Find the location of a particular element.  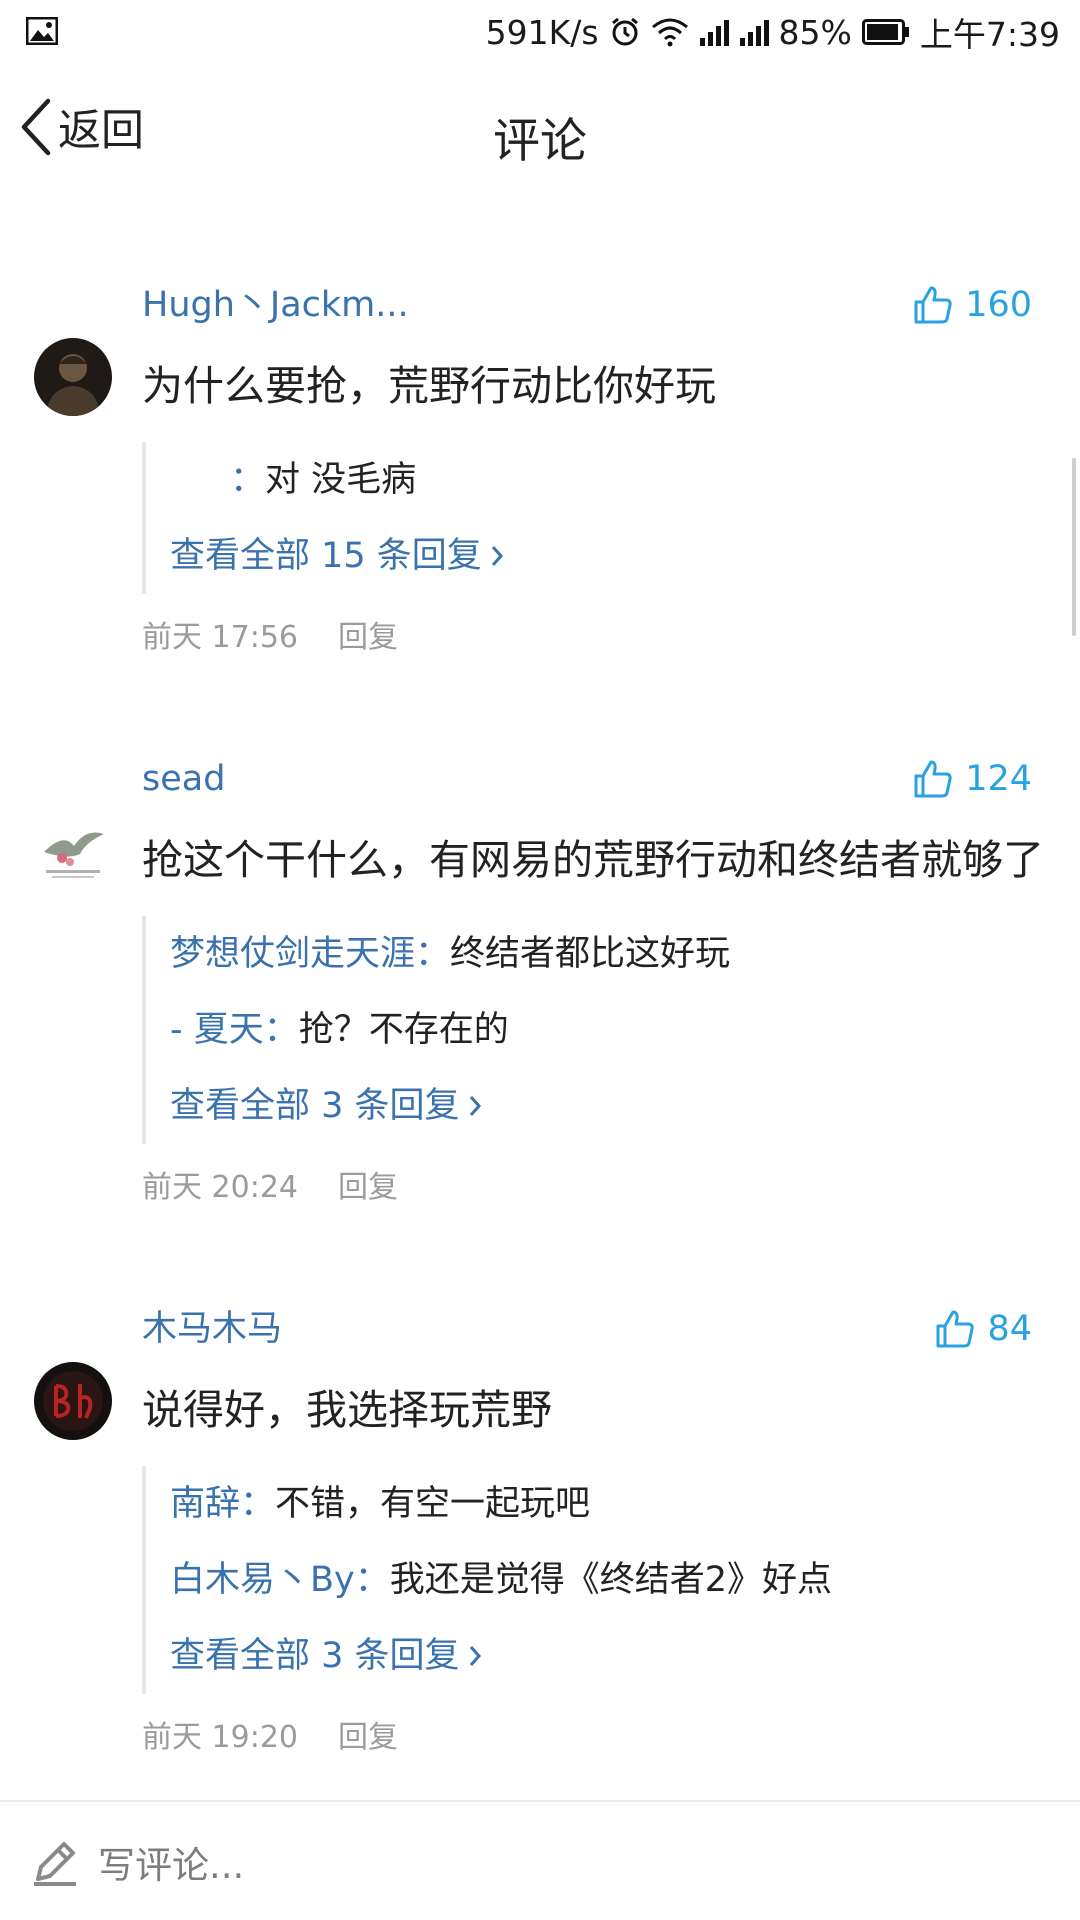

battery-icon is located at coordinates (885, 32).